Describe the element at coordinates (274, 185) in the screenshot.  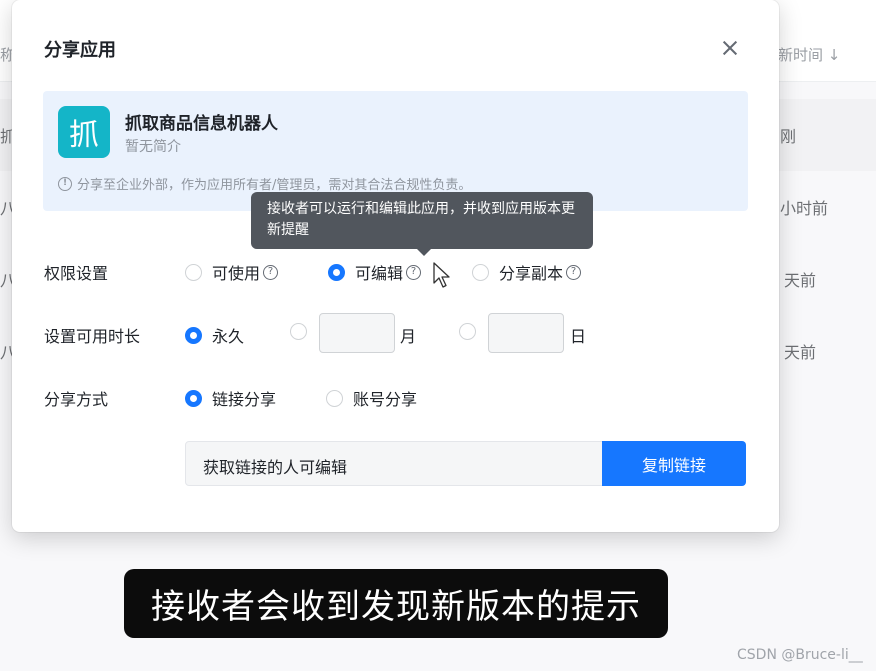
I see `compliance-notice-text: 分享至企业外部，作为应用所有者/管理员，需对其合法合规性负责。` at that location.